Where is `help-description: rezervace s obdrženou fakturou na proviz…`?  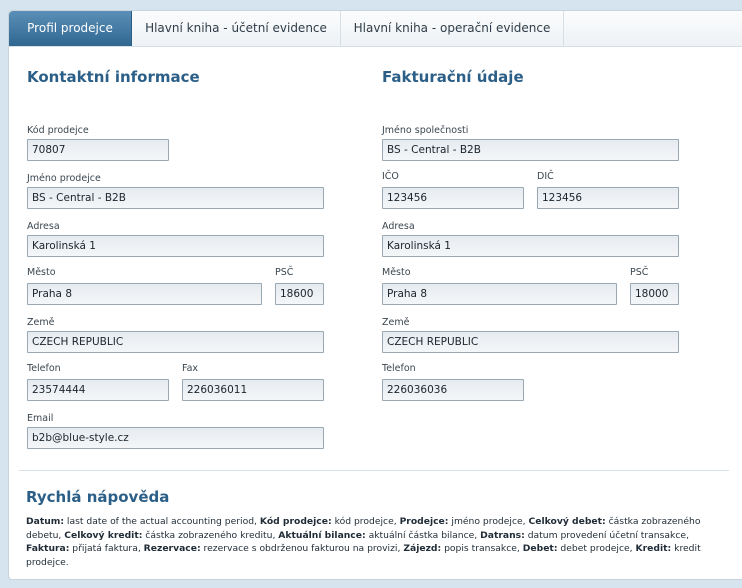 help-description: rezervace s obdrženou fakturou na proviz… is located at coordinates (302, 548).